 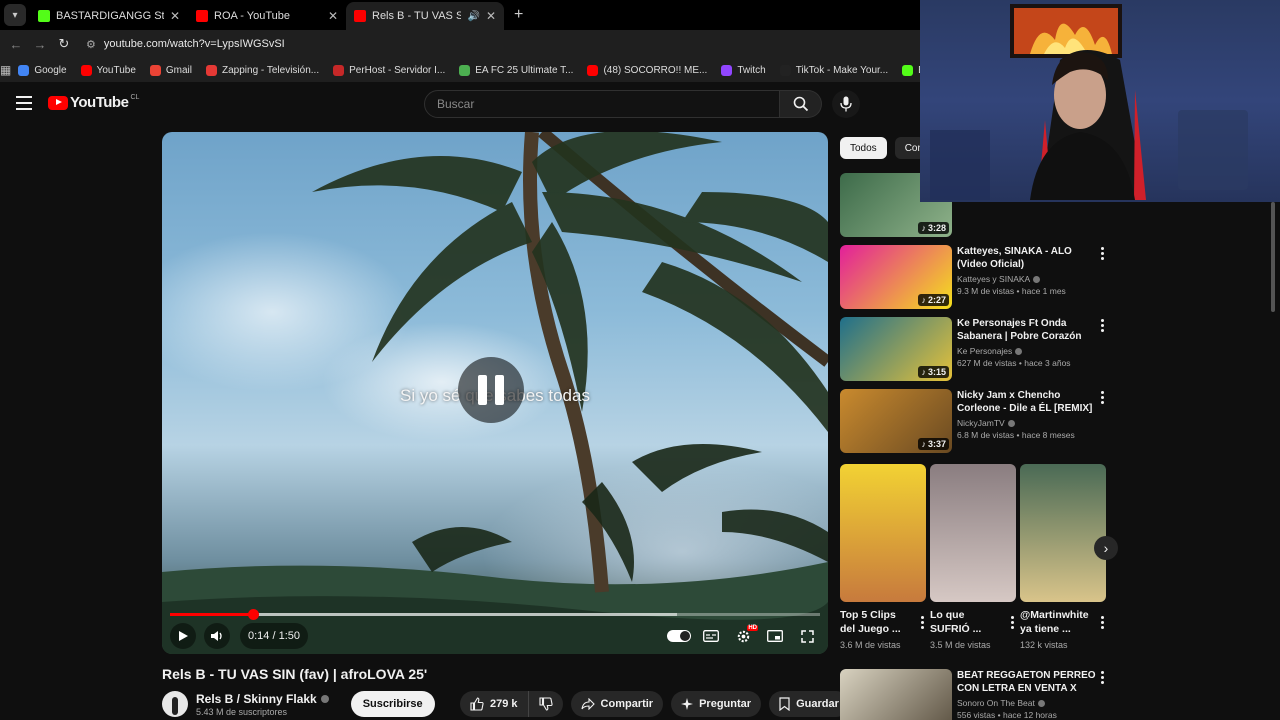 What do you see at coordinates (473, 16) in the screenshot?
I see `speaker-icon: 🔊` at bounding box center [473, 16].